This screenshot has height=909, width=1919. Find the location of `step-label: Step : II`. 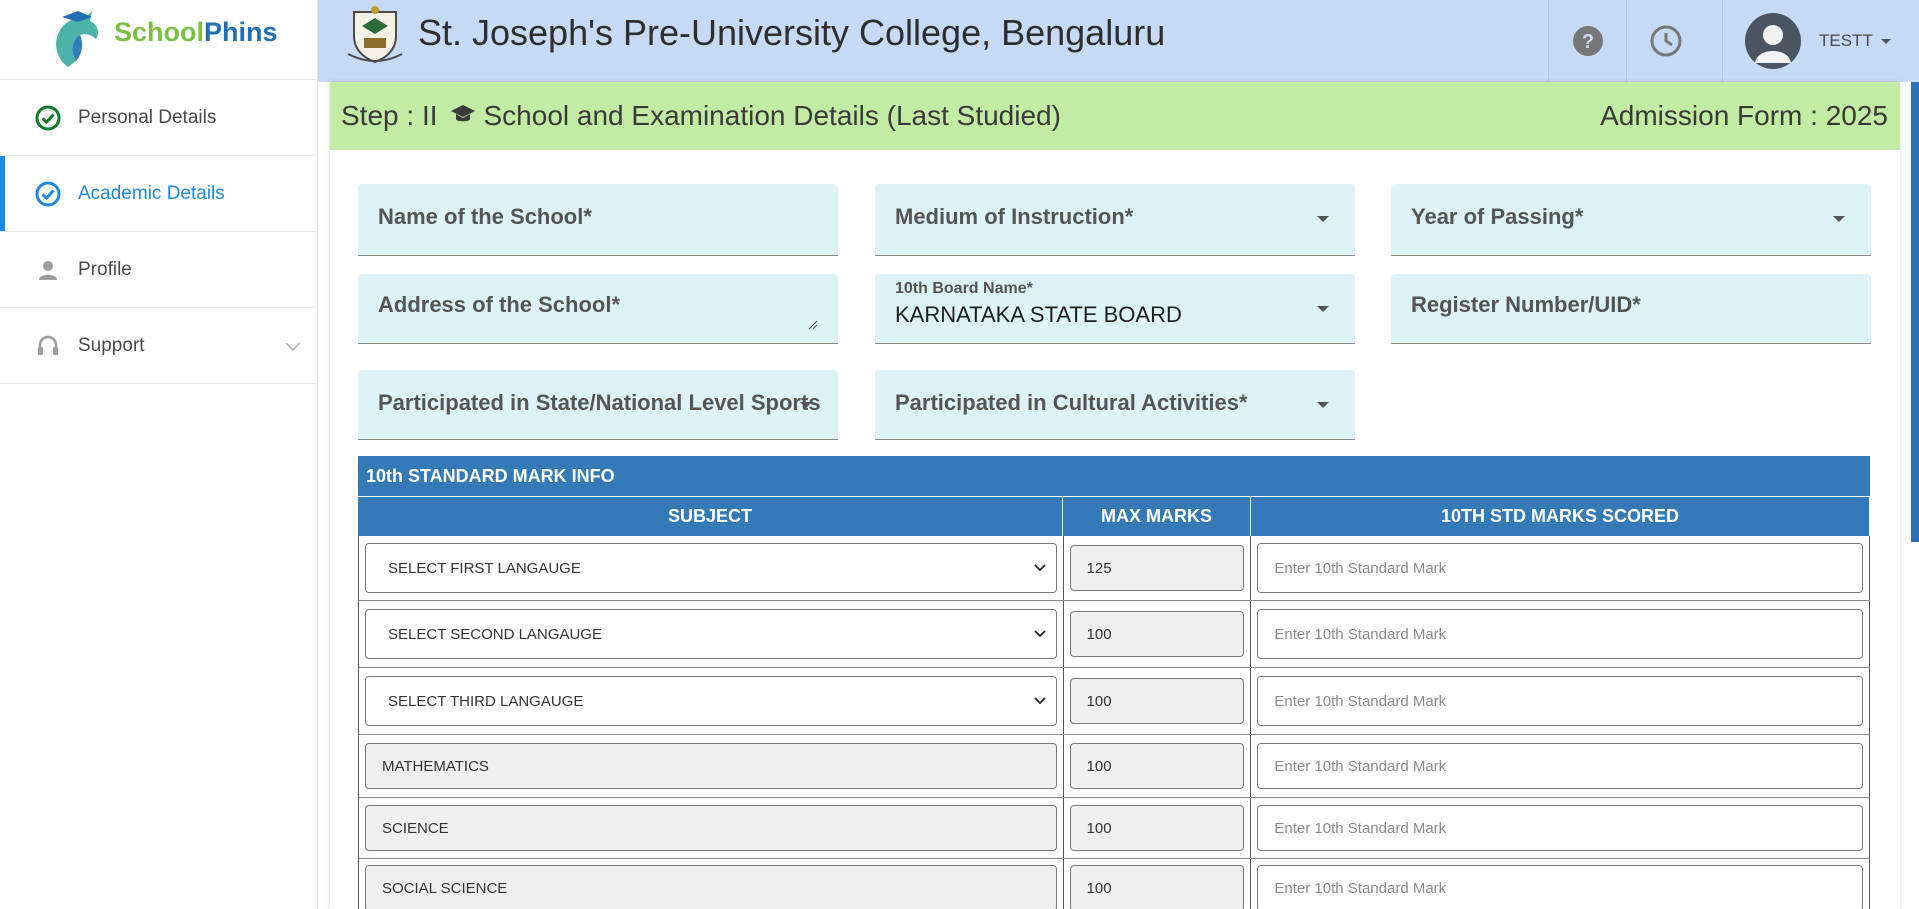

step-label: Step : II is located at coordinates (389, 115).